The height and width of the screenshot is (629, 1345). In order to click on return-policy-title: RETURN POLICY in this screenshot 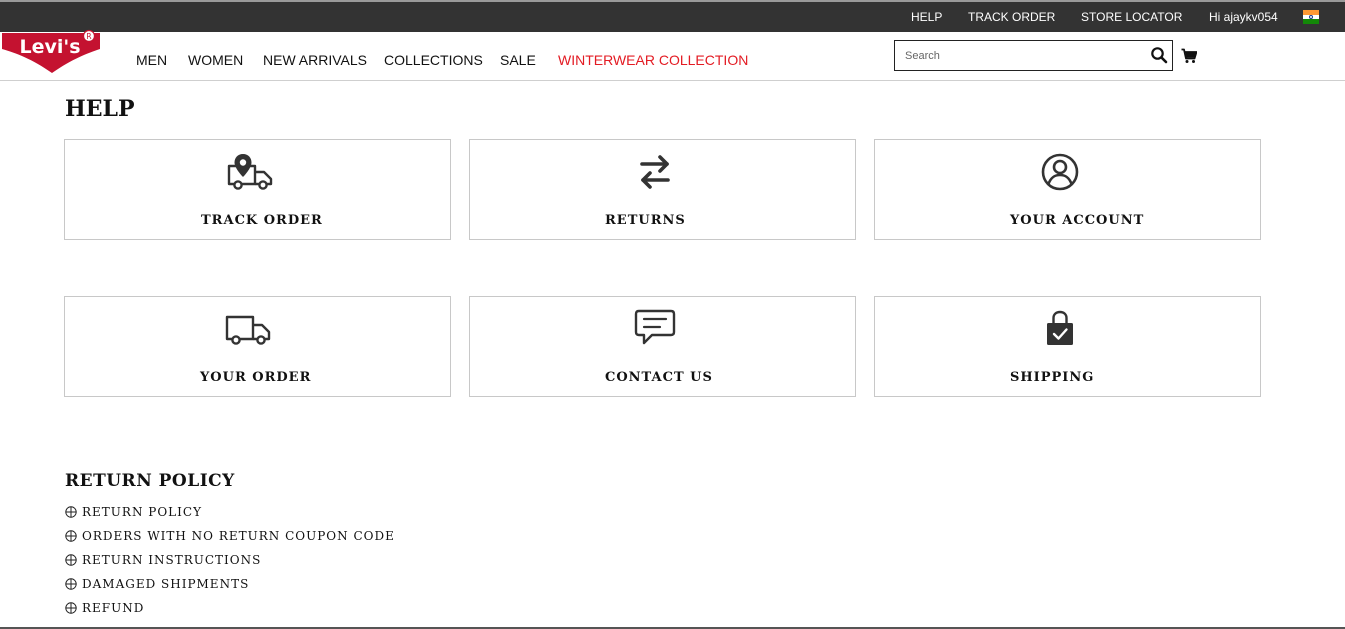, I will do `click(150, 481)`.